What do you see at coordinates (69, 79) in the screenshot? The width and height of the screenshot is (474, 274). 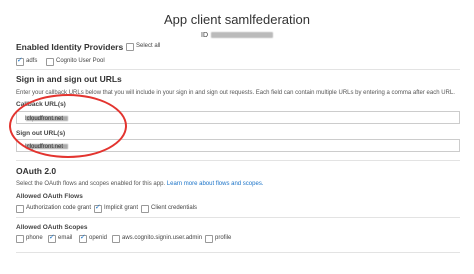 I see `urls-heading: Sign in and sign out URLs` at bounding box center [69, 79].